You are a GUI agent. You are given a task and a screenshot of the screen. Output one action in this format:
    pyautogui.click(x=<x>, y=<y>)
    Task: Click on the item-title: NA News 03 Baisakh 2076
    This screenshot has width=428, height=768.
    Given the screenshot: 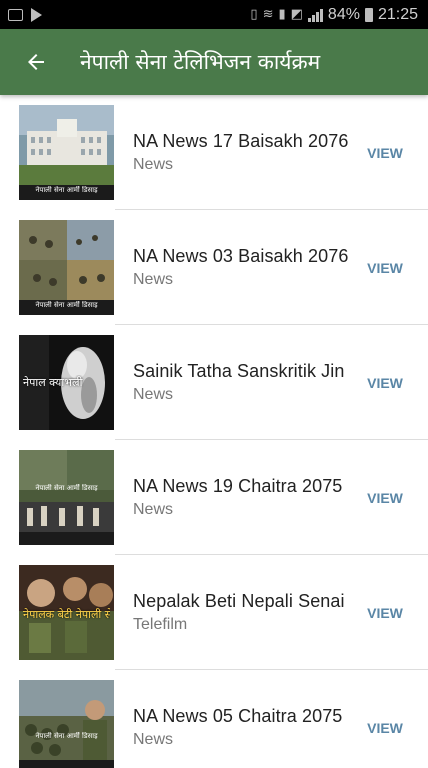 What is the action you would take?
    pyautogui.click(x=241, y=256)
    